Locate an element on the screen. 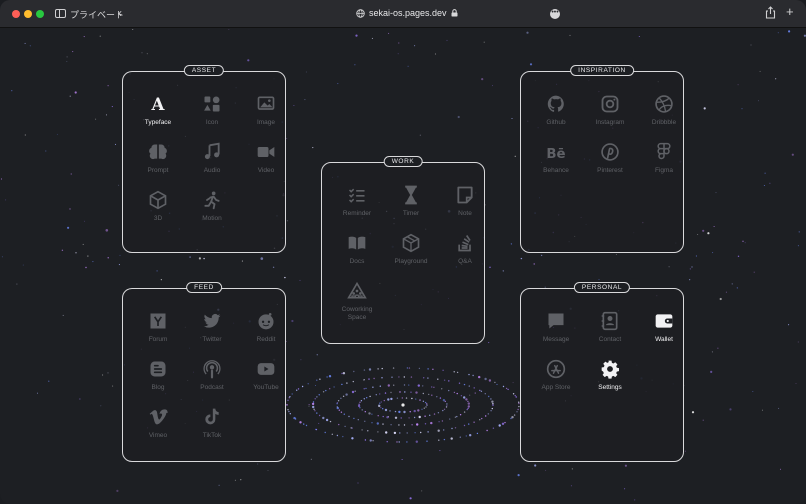 The image size is (806, 504). card-title: WORK is located at coordinates (403, 161).